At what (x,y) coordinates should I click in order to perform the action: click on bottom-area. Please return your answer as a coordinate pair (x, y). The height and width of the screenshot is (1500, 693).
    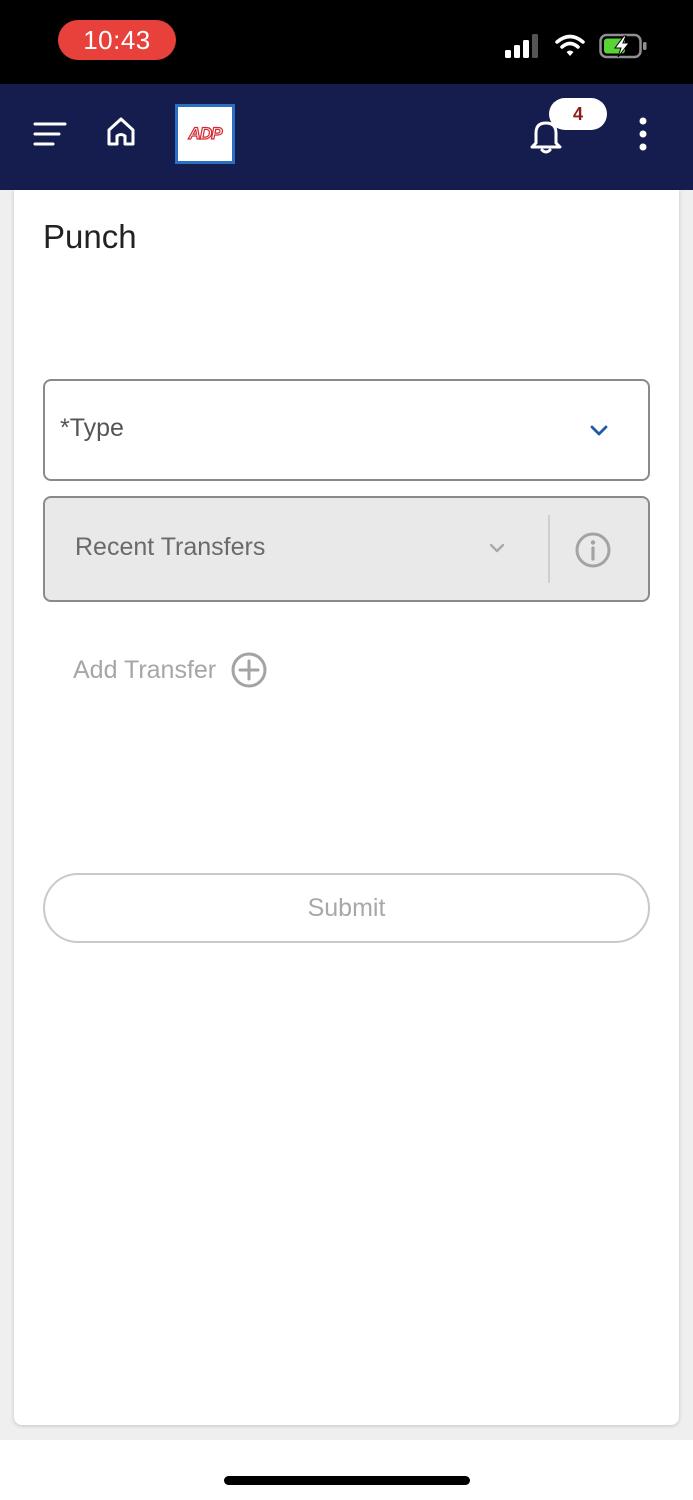
    Looking at the image, I should click on (346, 1470).